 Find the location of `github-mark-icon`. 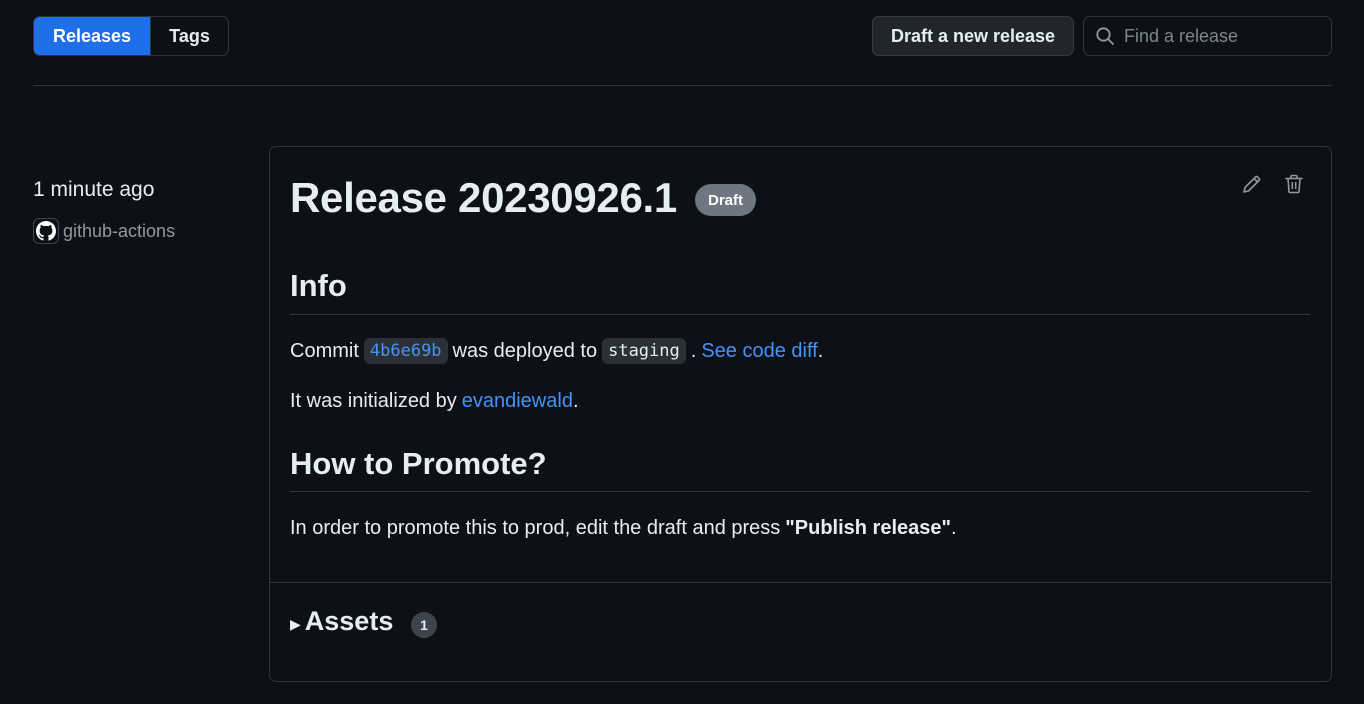

github-mark-icon is located at coordinates (46, 231).